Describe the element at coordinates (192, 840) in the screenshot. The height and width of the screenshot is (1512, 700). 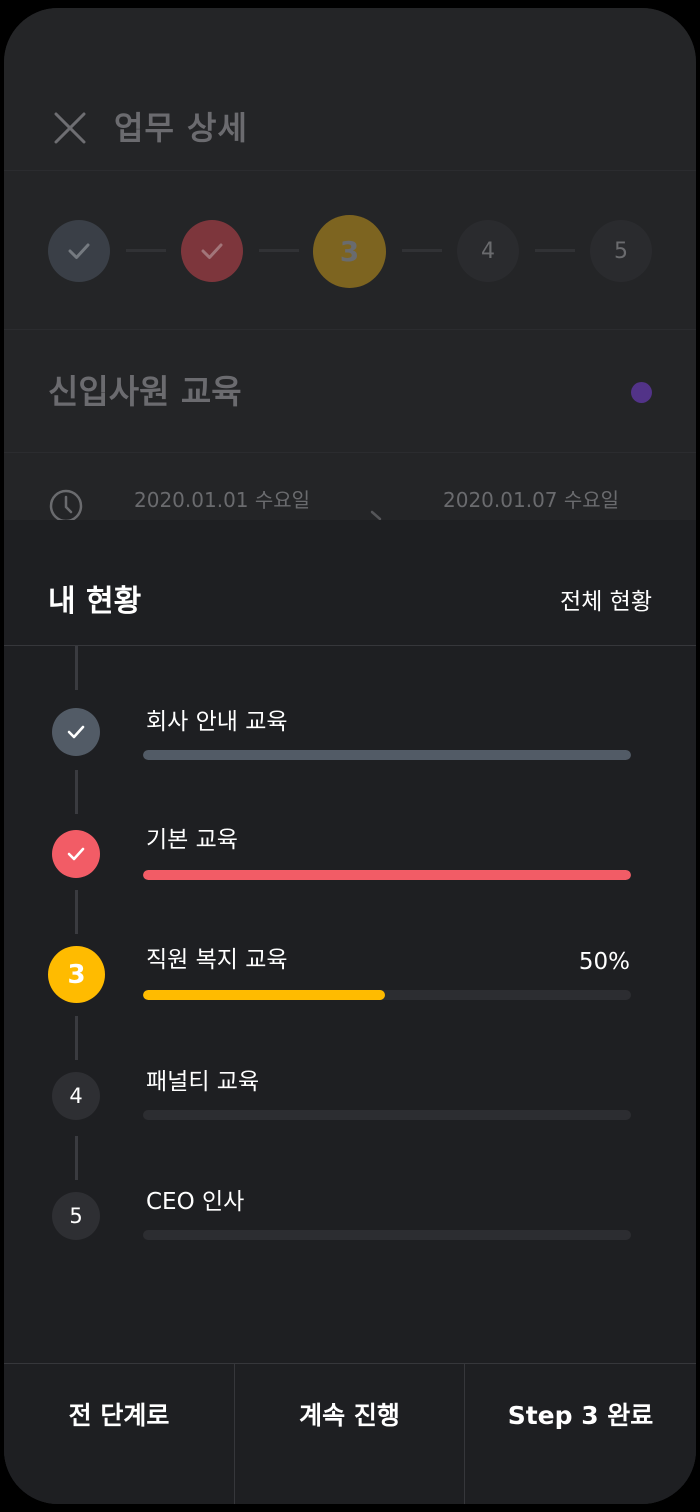
I see `item-2-label: 기본 교육` at that location.